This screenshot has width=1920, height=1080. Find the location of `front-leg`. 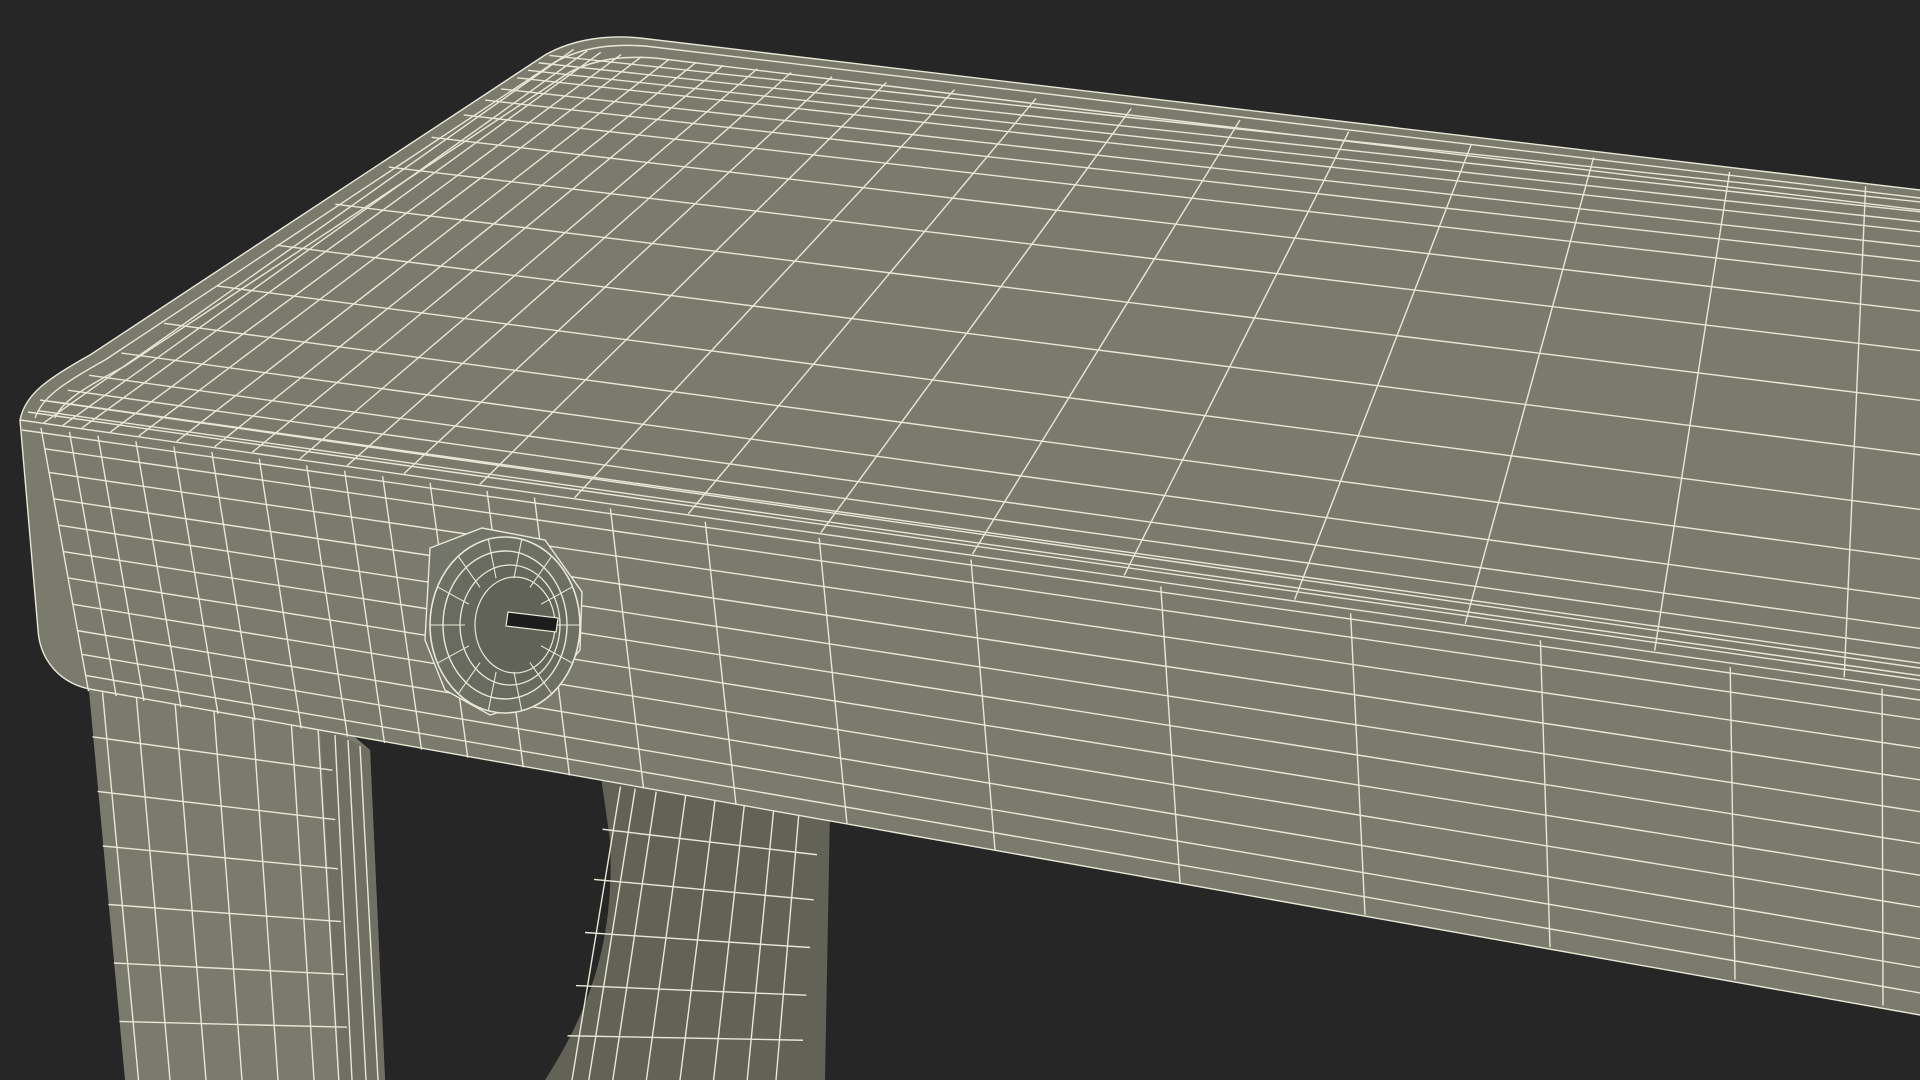

front-leg is located at coordinates (236, 880).